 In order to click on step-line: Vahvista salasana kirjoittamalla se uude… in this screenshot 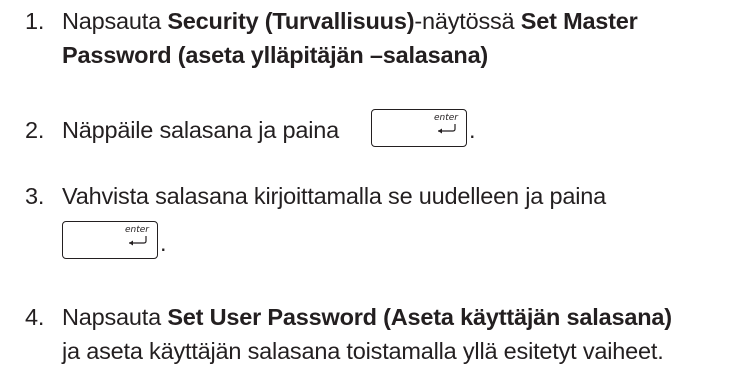, I will do `click(334, 196)`.